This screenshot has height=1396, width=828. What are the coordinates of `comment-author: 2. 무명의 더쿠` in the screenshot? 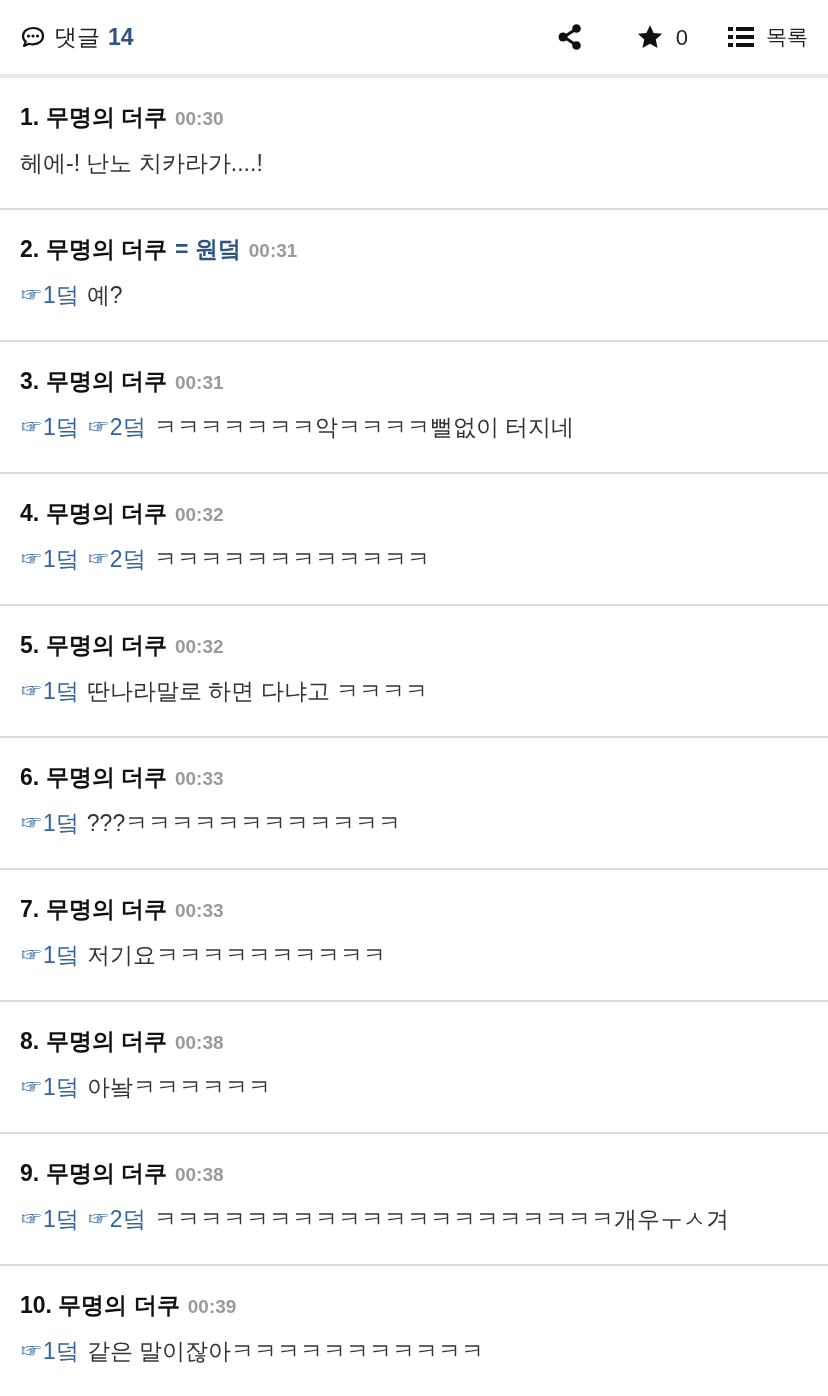 It's located at (93, 249).